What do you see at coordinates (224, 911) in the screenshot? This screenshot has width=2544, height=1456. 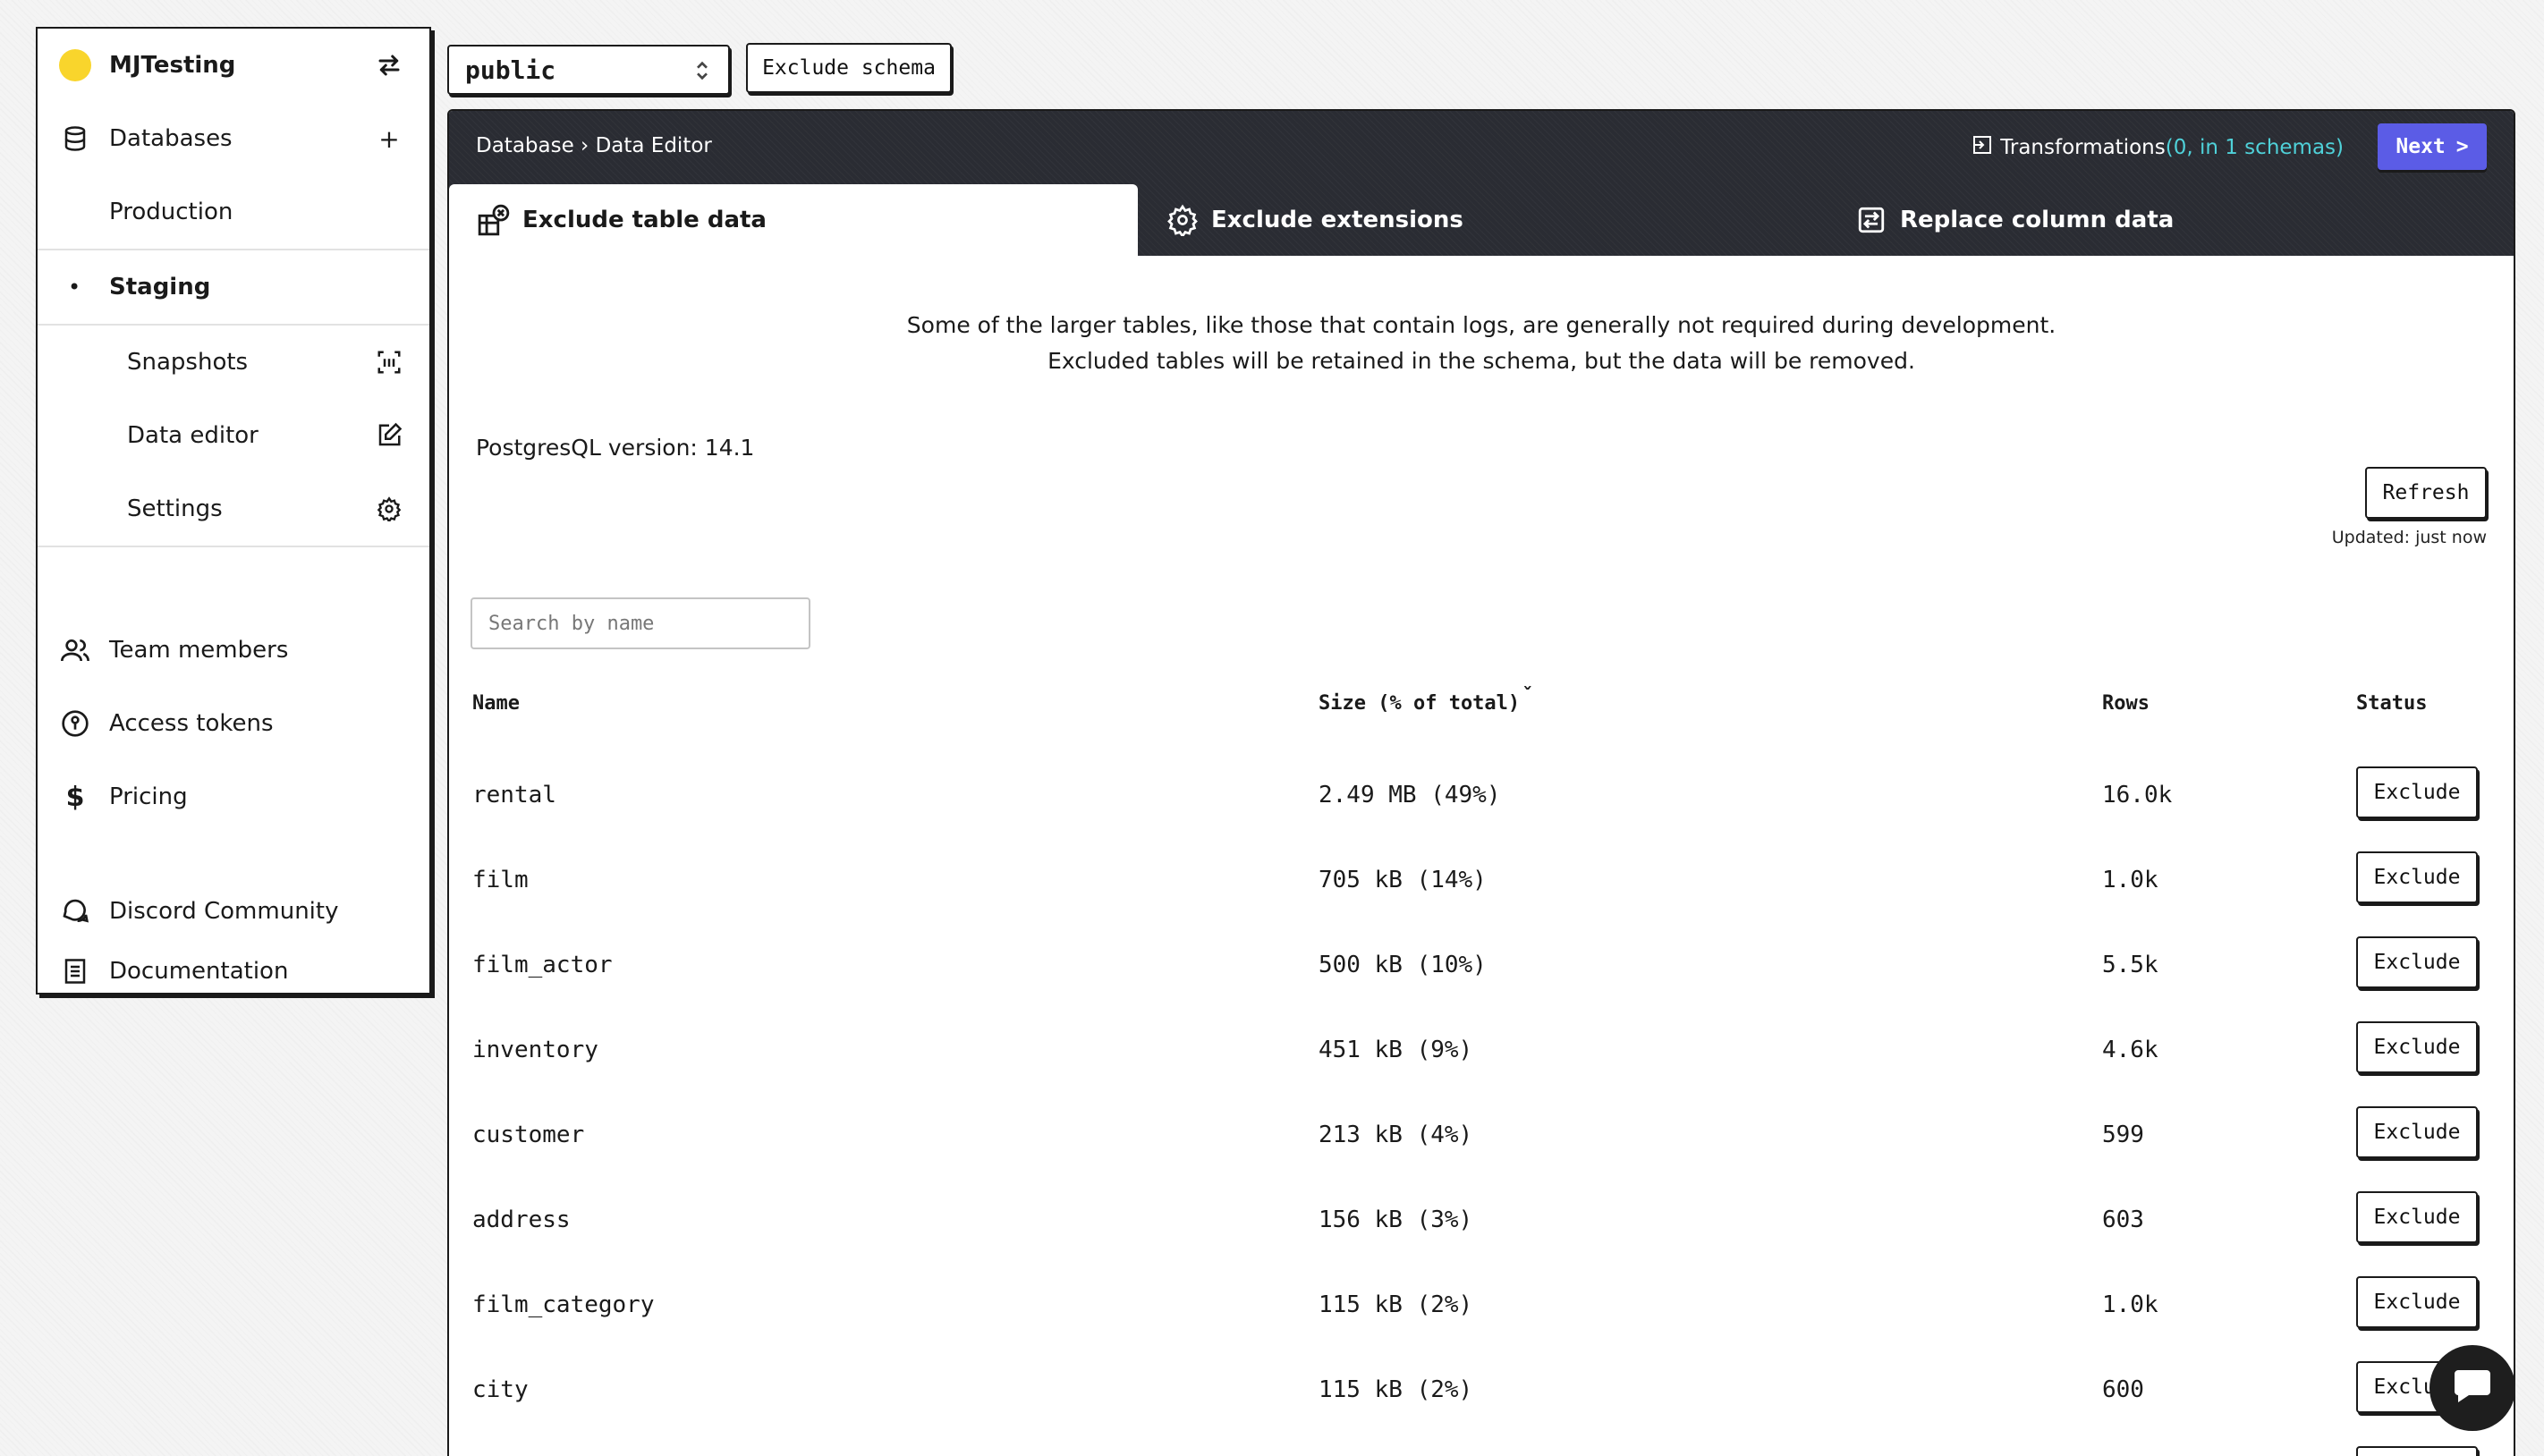 I see `sidebar-item-label: Discord Community` at bounding box center [224, 911].